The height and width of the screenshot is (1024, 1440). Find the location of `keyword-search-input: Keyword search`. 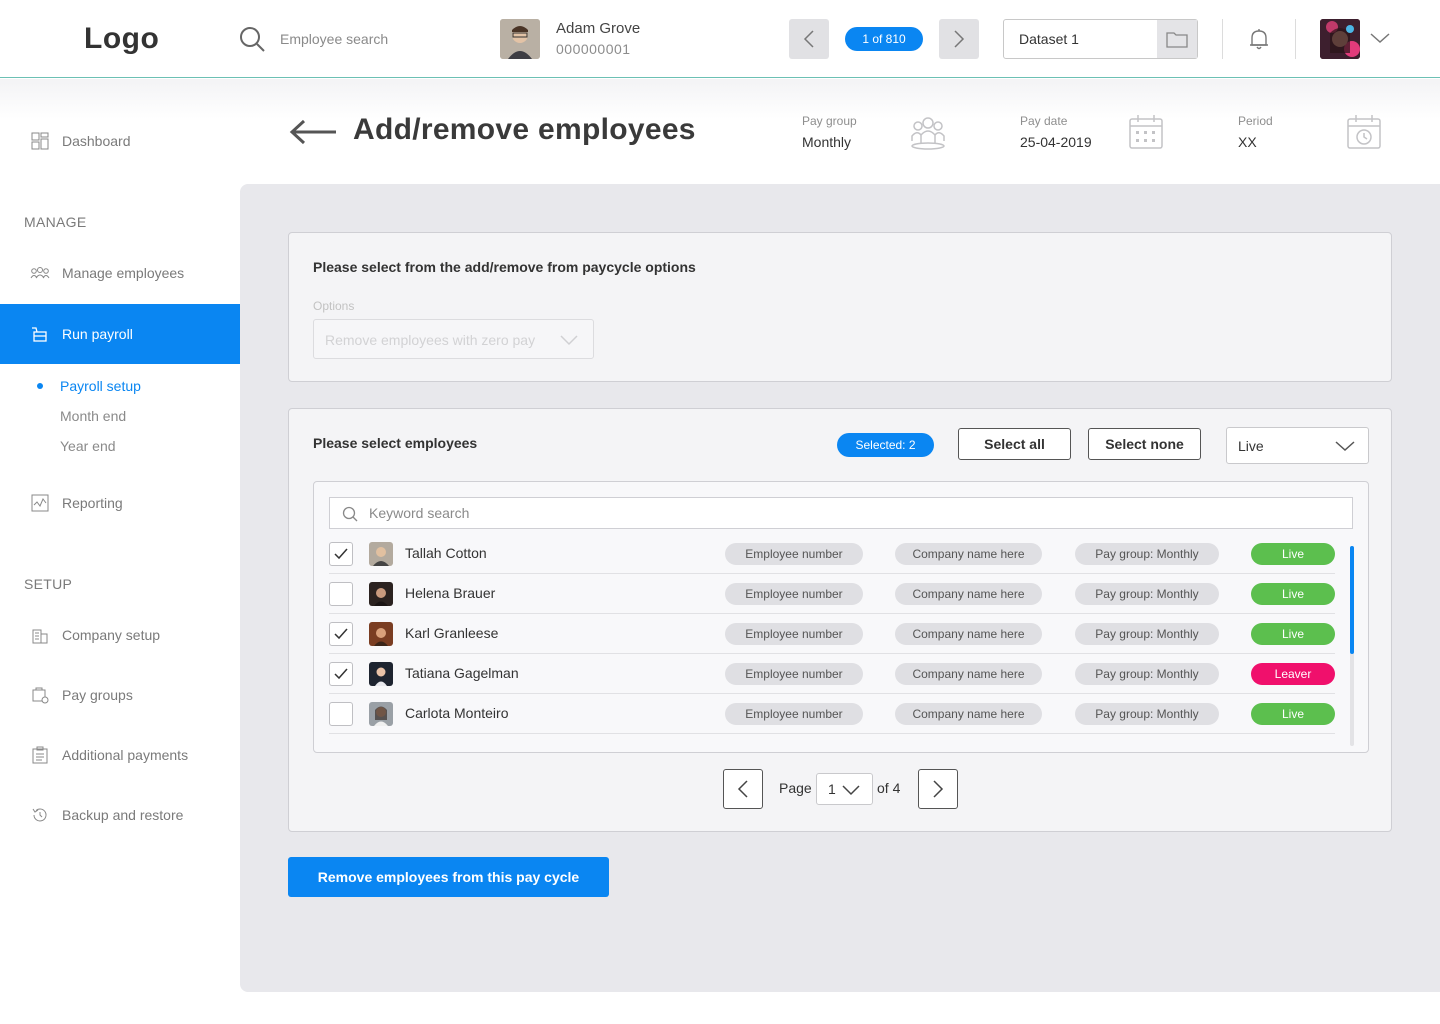

keyword-search-input: Keyword search is located at coordinates (841, 513).